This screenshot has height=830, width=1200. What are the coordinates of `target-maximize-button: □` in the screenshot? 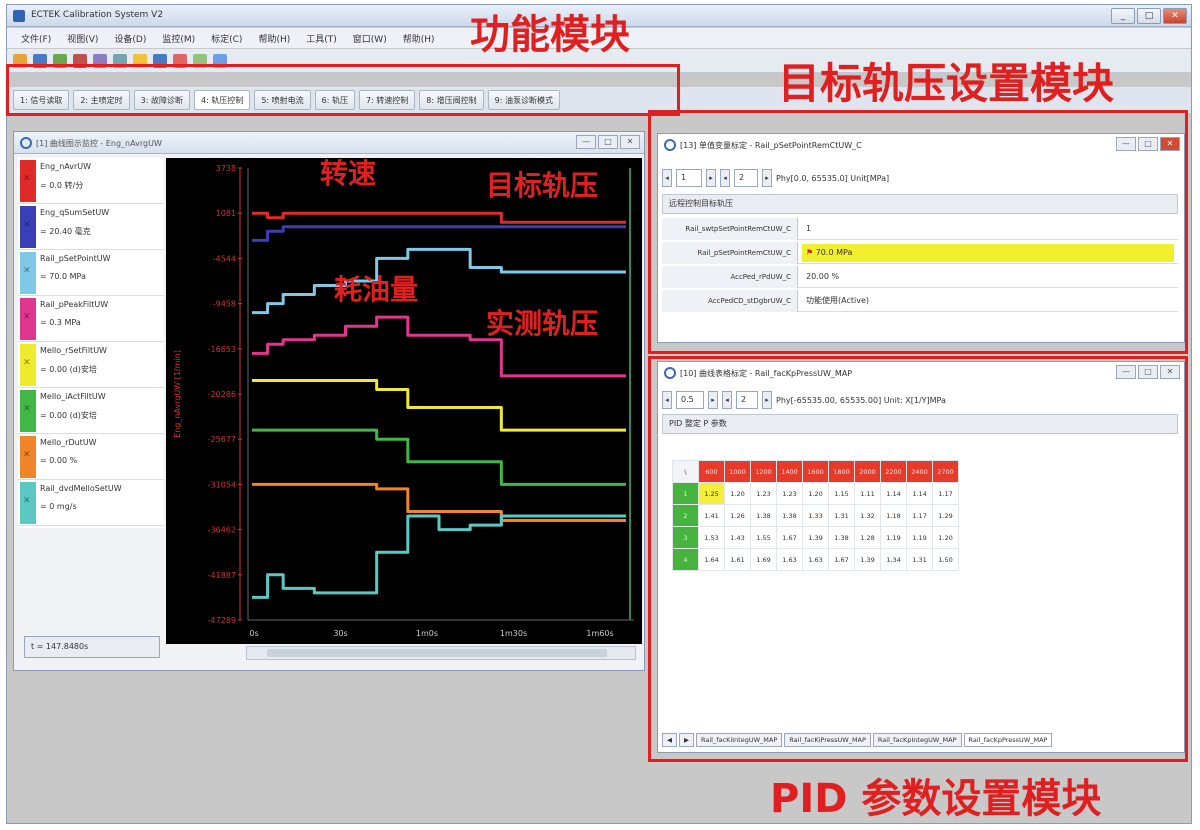 It's located at (1148, 144).